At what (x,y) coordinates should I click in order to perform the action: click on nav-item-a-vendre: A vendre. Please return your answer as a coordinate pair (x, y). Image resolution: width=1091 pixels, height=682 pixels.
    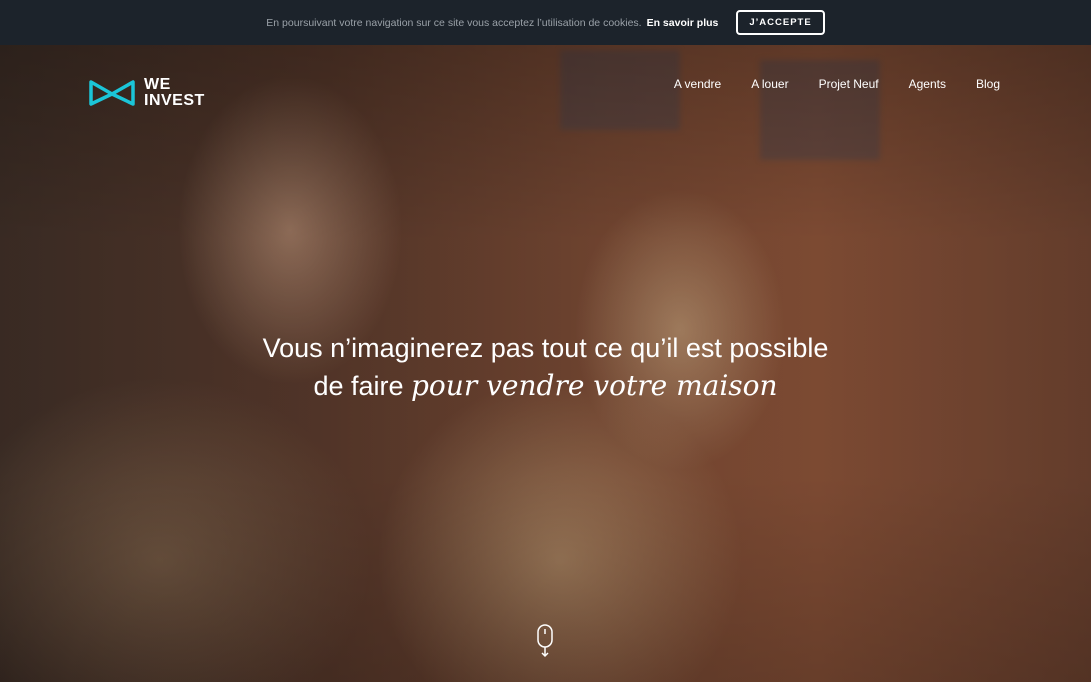
    Looking at the image, I should click on (697, 84).